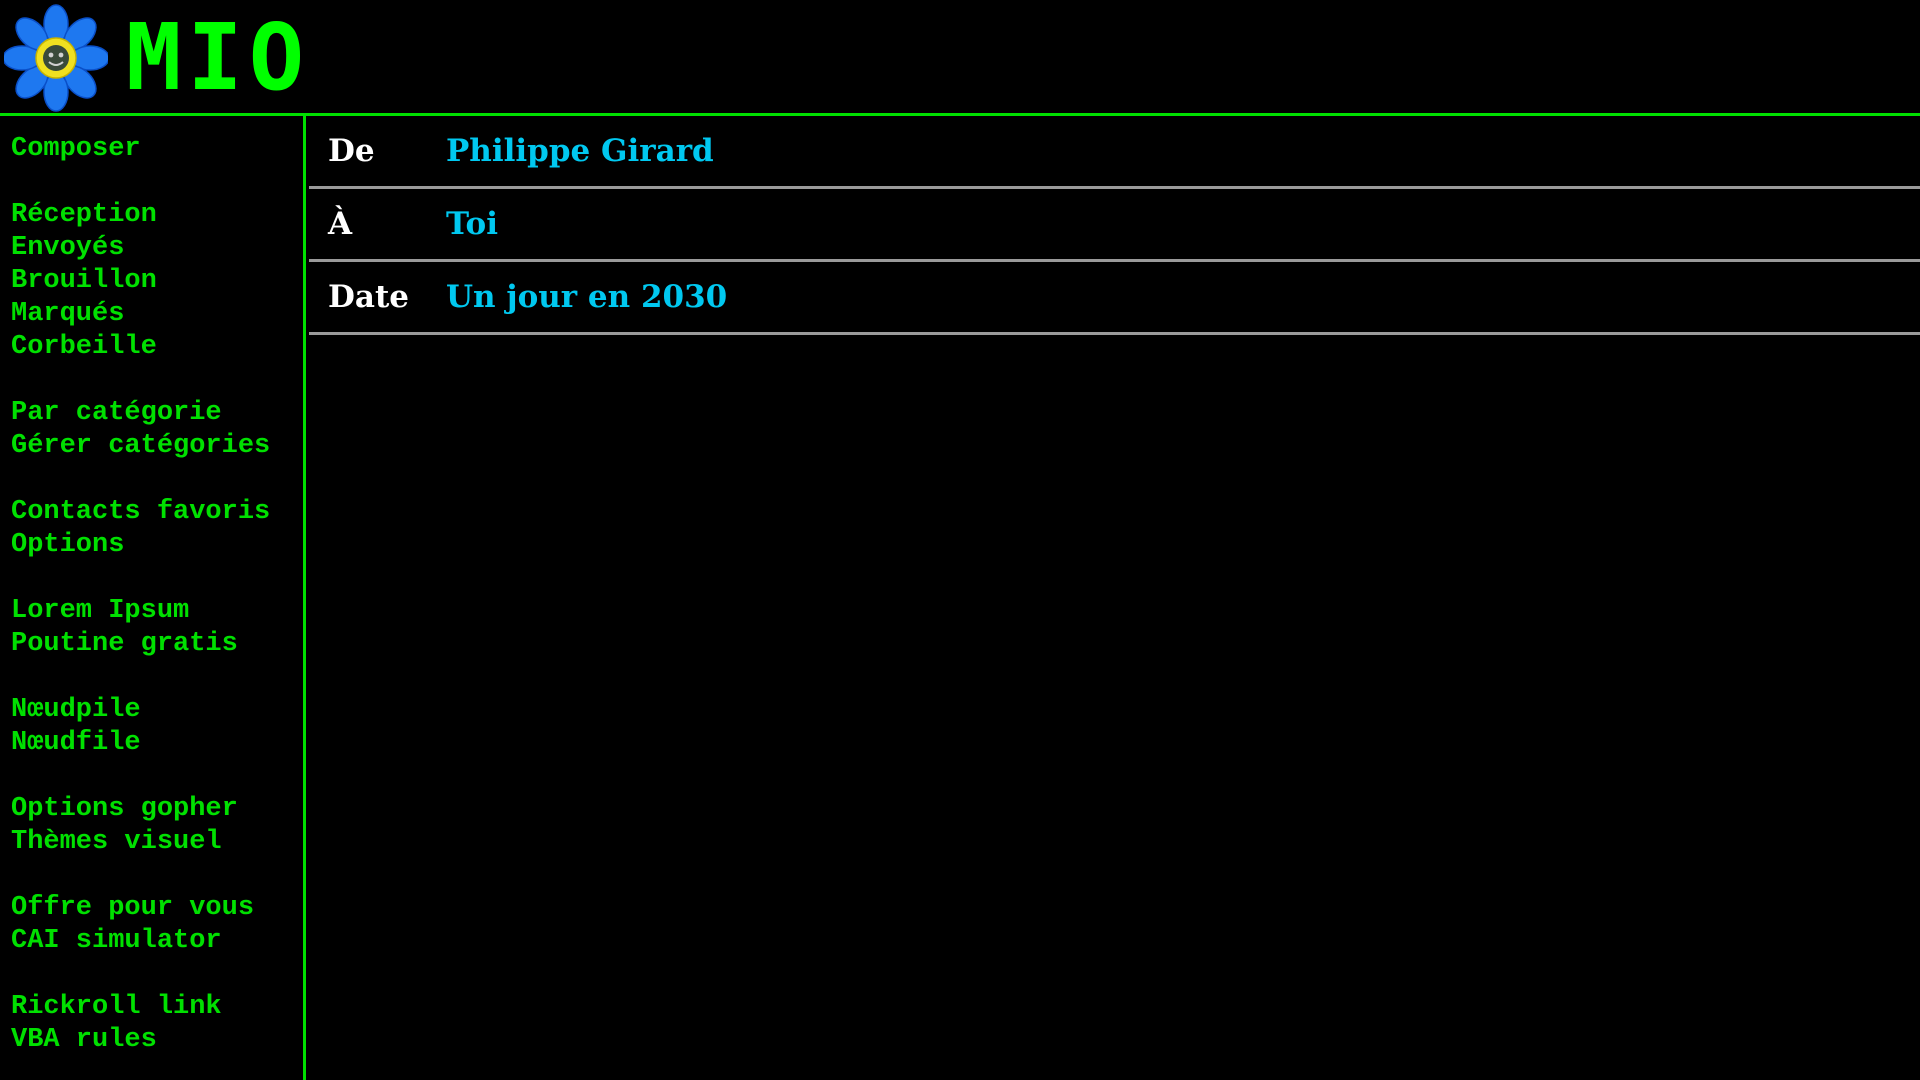  What do you see at coordinates (1114, 152) in the screenshot?
I see `message-from-row: De Philippe Girard` at bounding box center [1114, 152].